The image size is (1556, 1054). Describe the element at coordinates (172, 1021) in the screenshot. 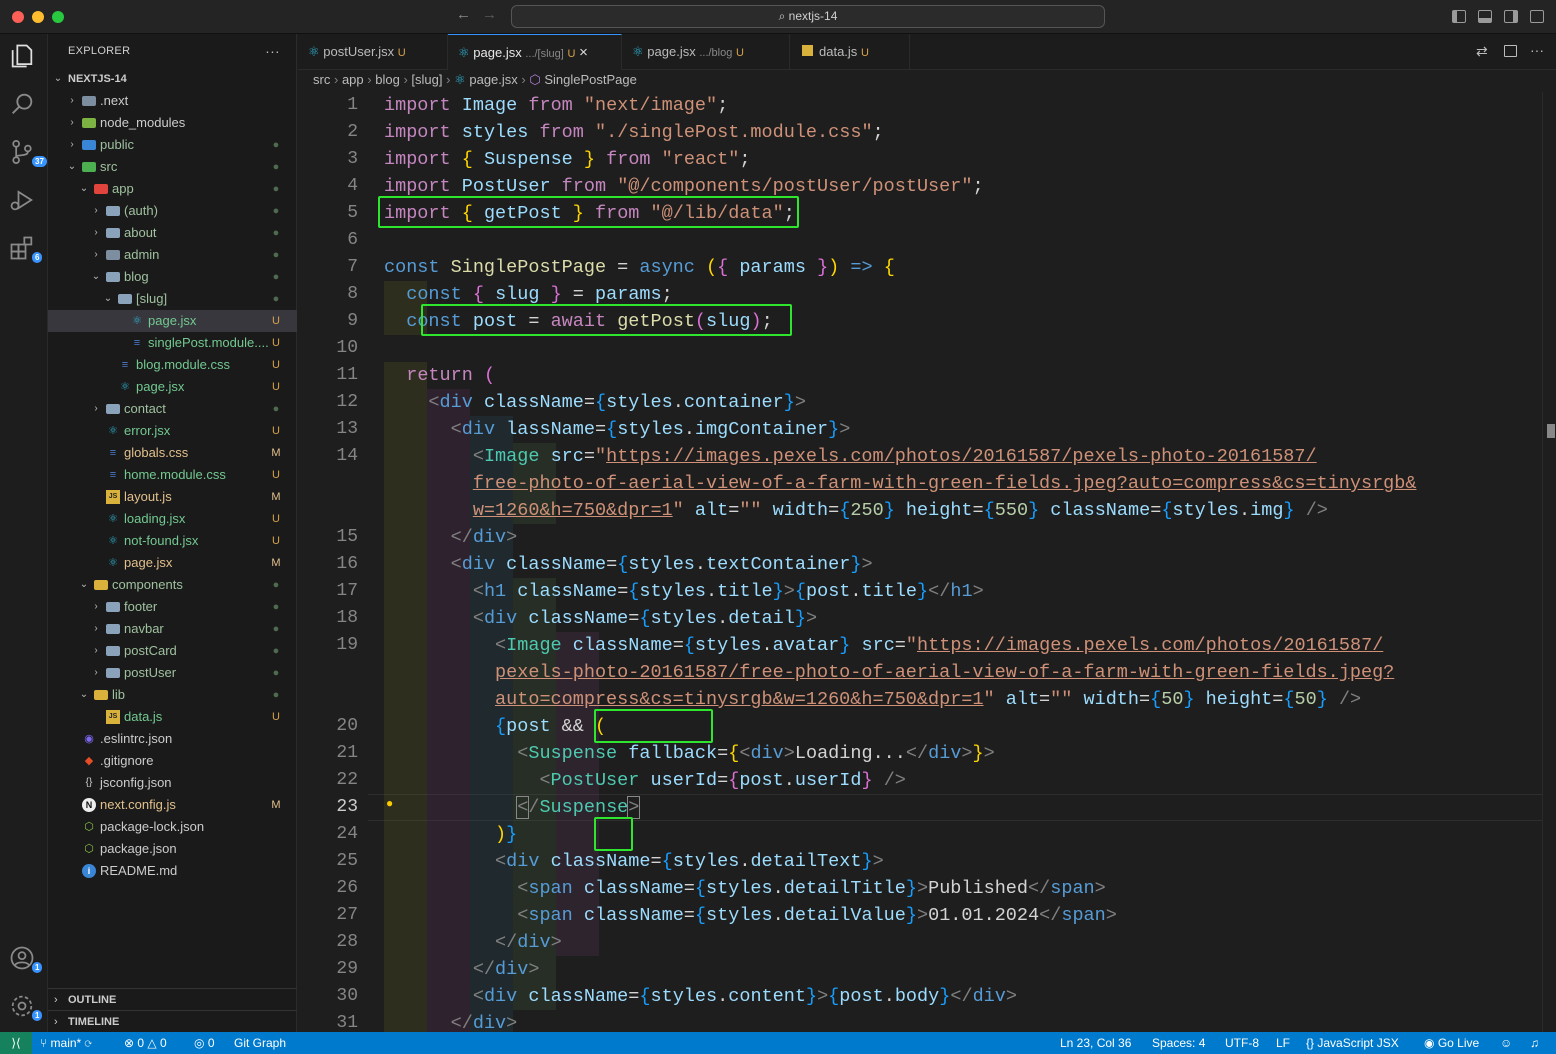

I see `timeline-section: › TIMELINE` at that location.